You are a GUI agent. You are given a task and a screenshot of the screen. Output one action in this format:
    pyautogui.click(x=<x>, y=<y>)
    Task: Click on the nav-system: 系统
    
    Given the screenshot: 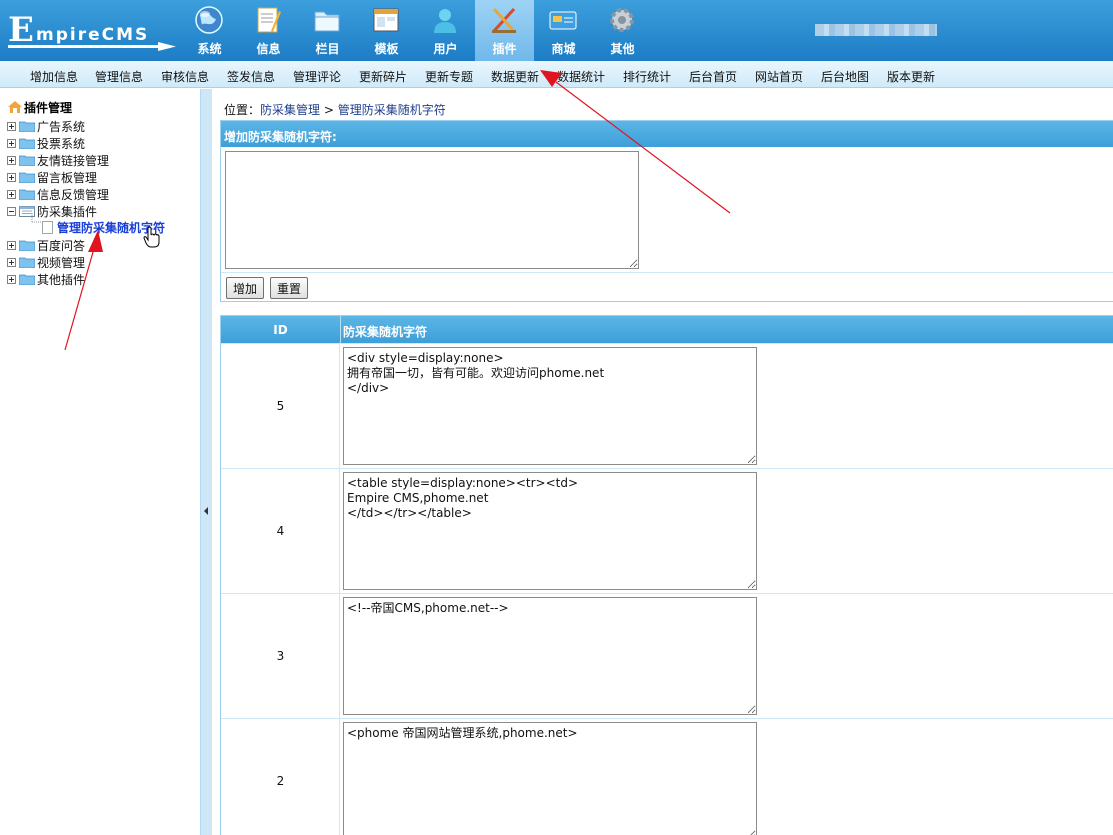 What is the action you would take?
    pyautogui.click(x=209, y=30)
    